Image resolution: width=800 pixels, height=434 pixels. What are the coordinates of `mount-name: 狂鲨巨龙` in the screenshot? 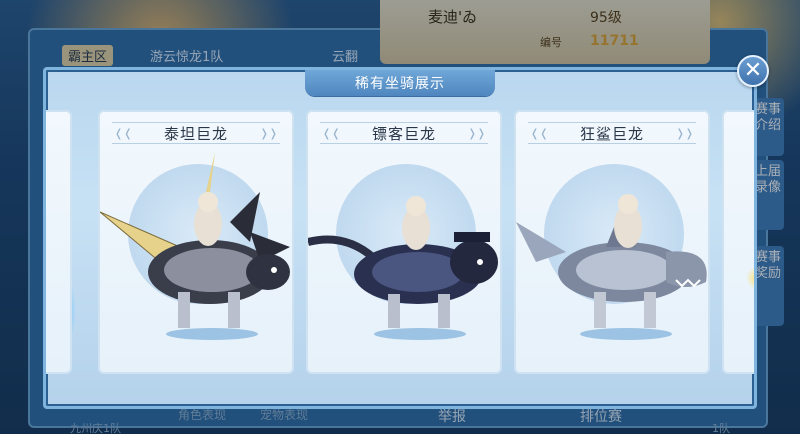 It's located at (611, 133).